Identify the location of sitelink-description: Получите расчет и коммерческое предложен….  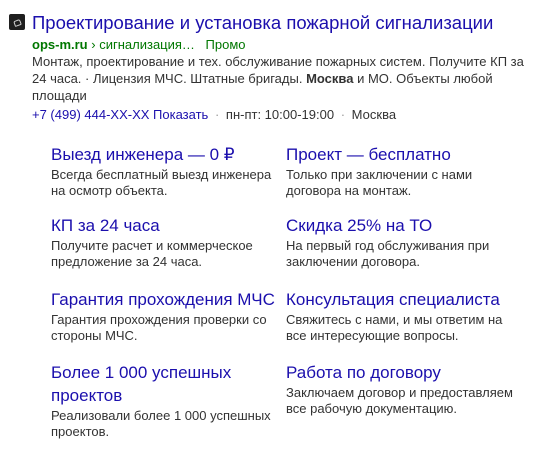
(152, 253).